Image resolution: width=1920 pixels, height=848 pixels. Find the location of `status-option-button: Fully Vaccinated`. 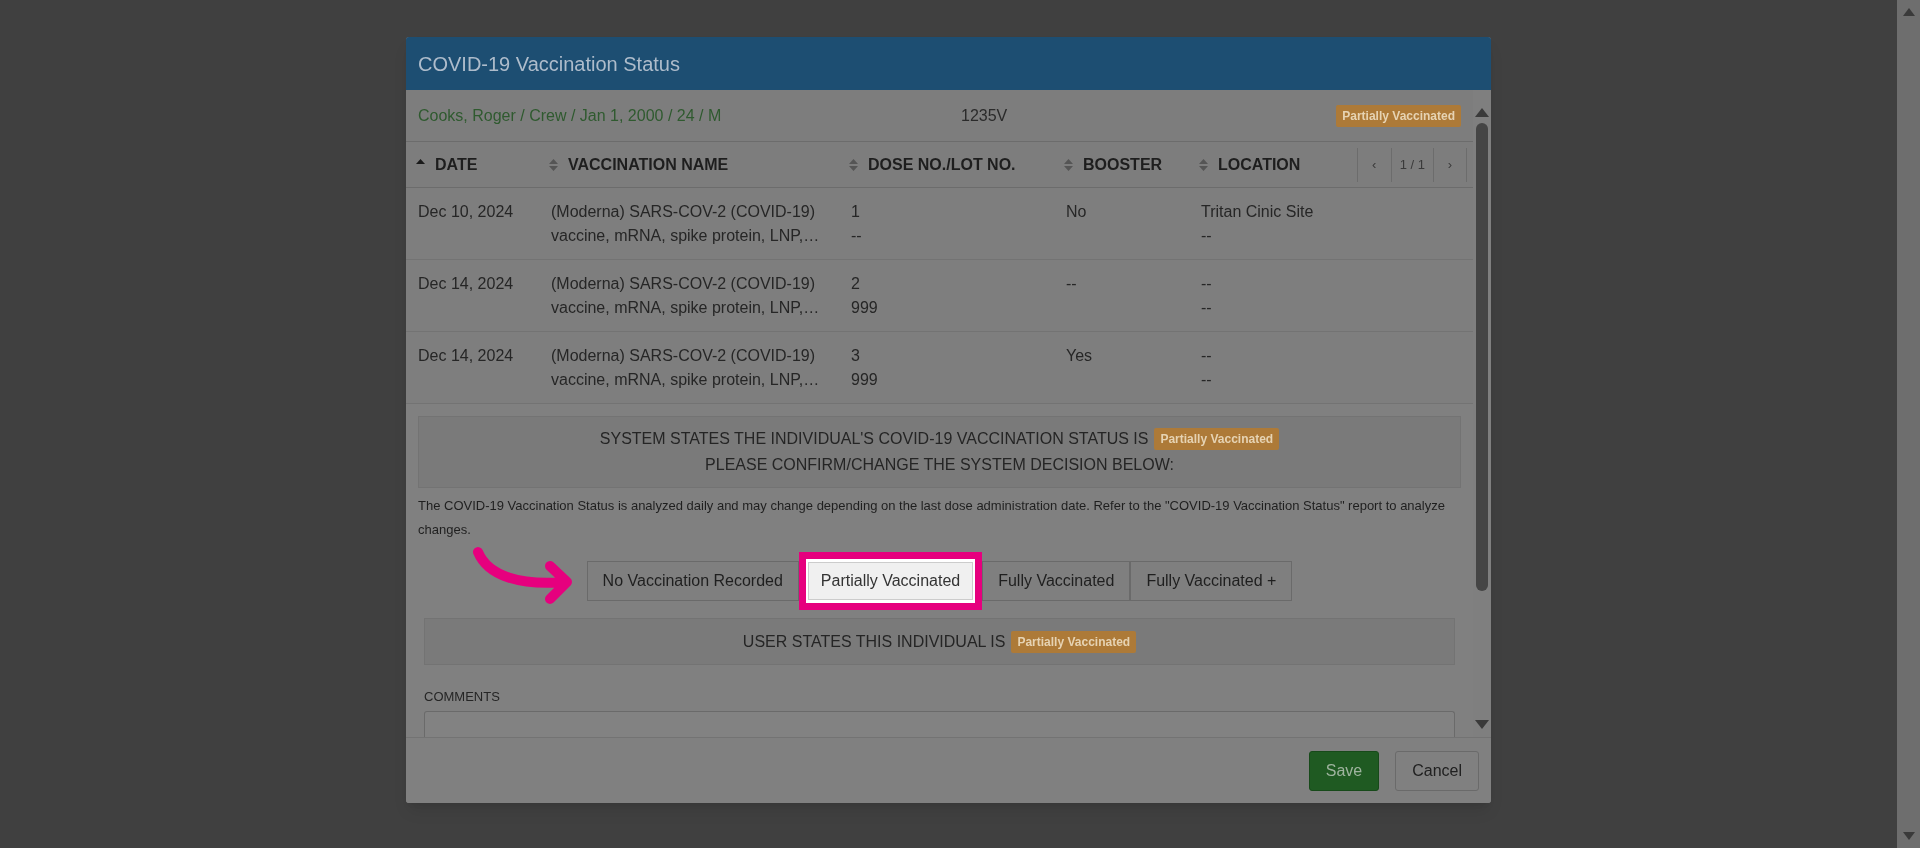

status-option-button: Fully Vaccinated is located at coordinates (1056, 581).